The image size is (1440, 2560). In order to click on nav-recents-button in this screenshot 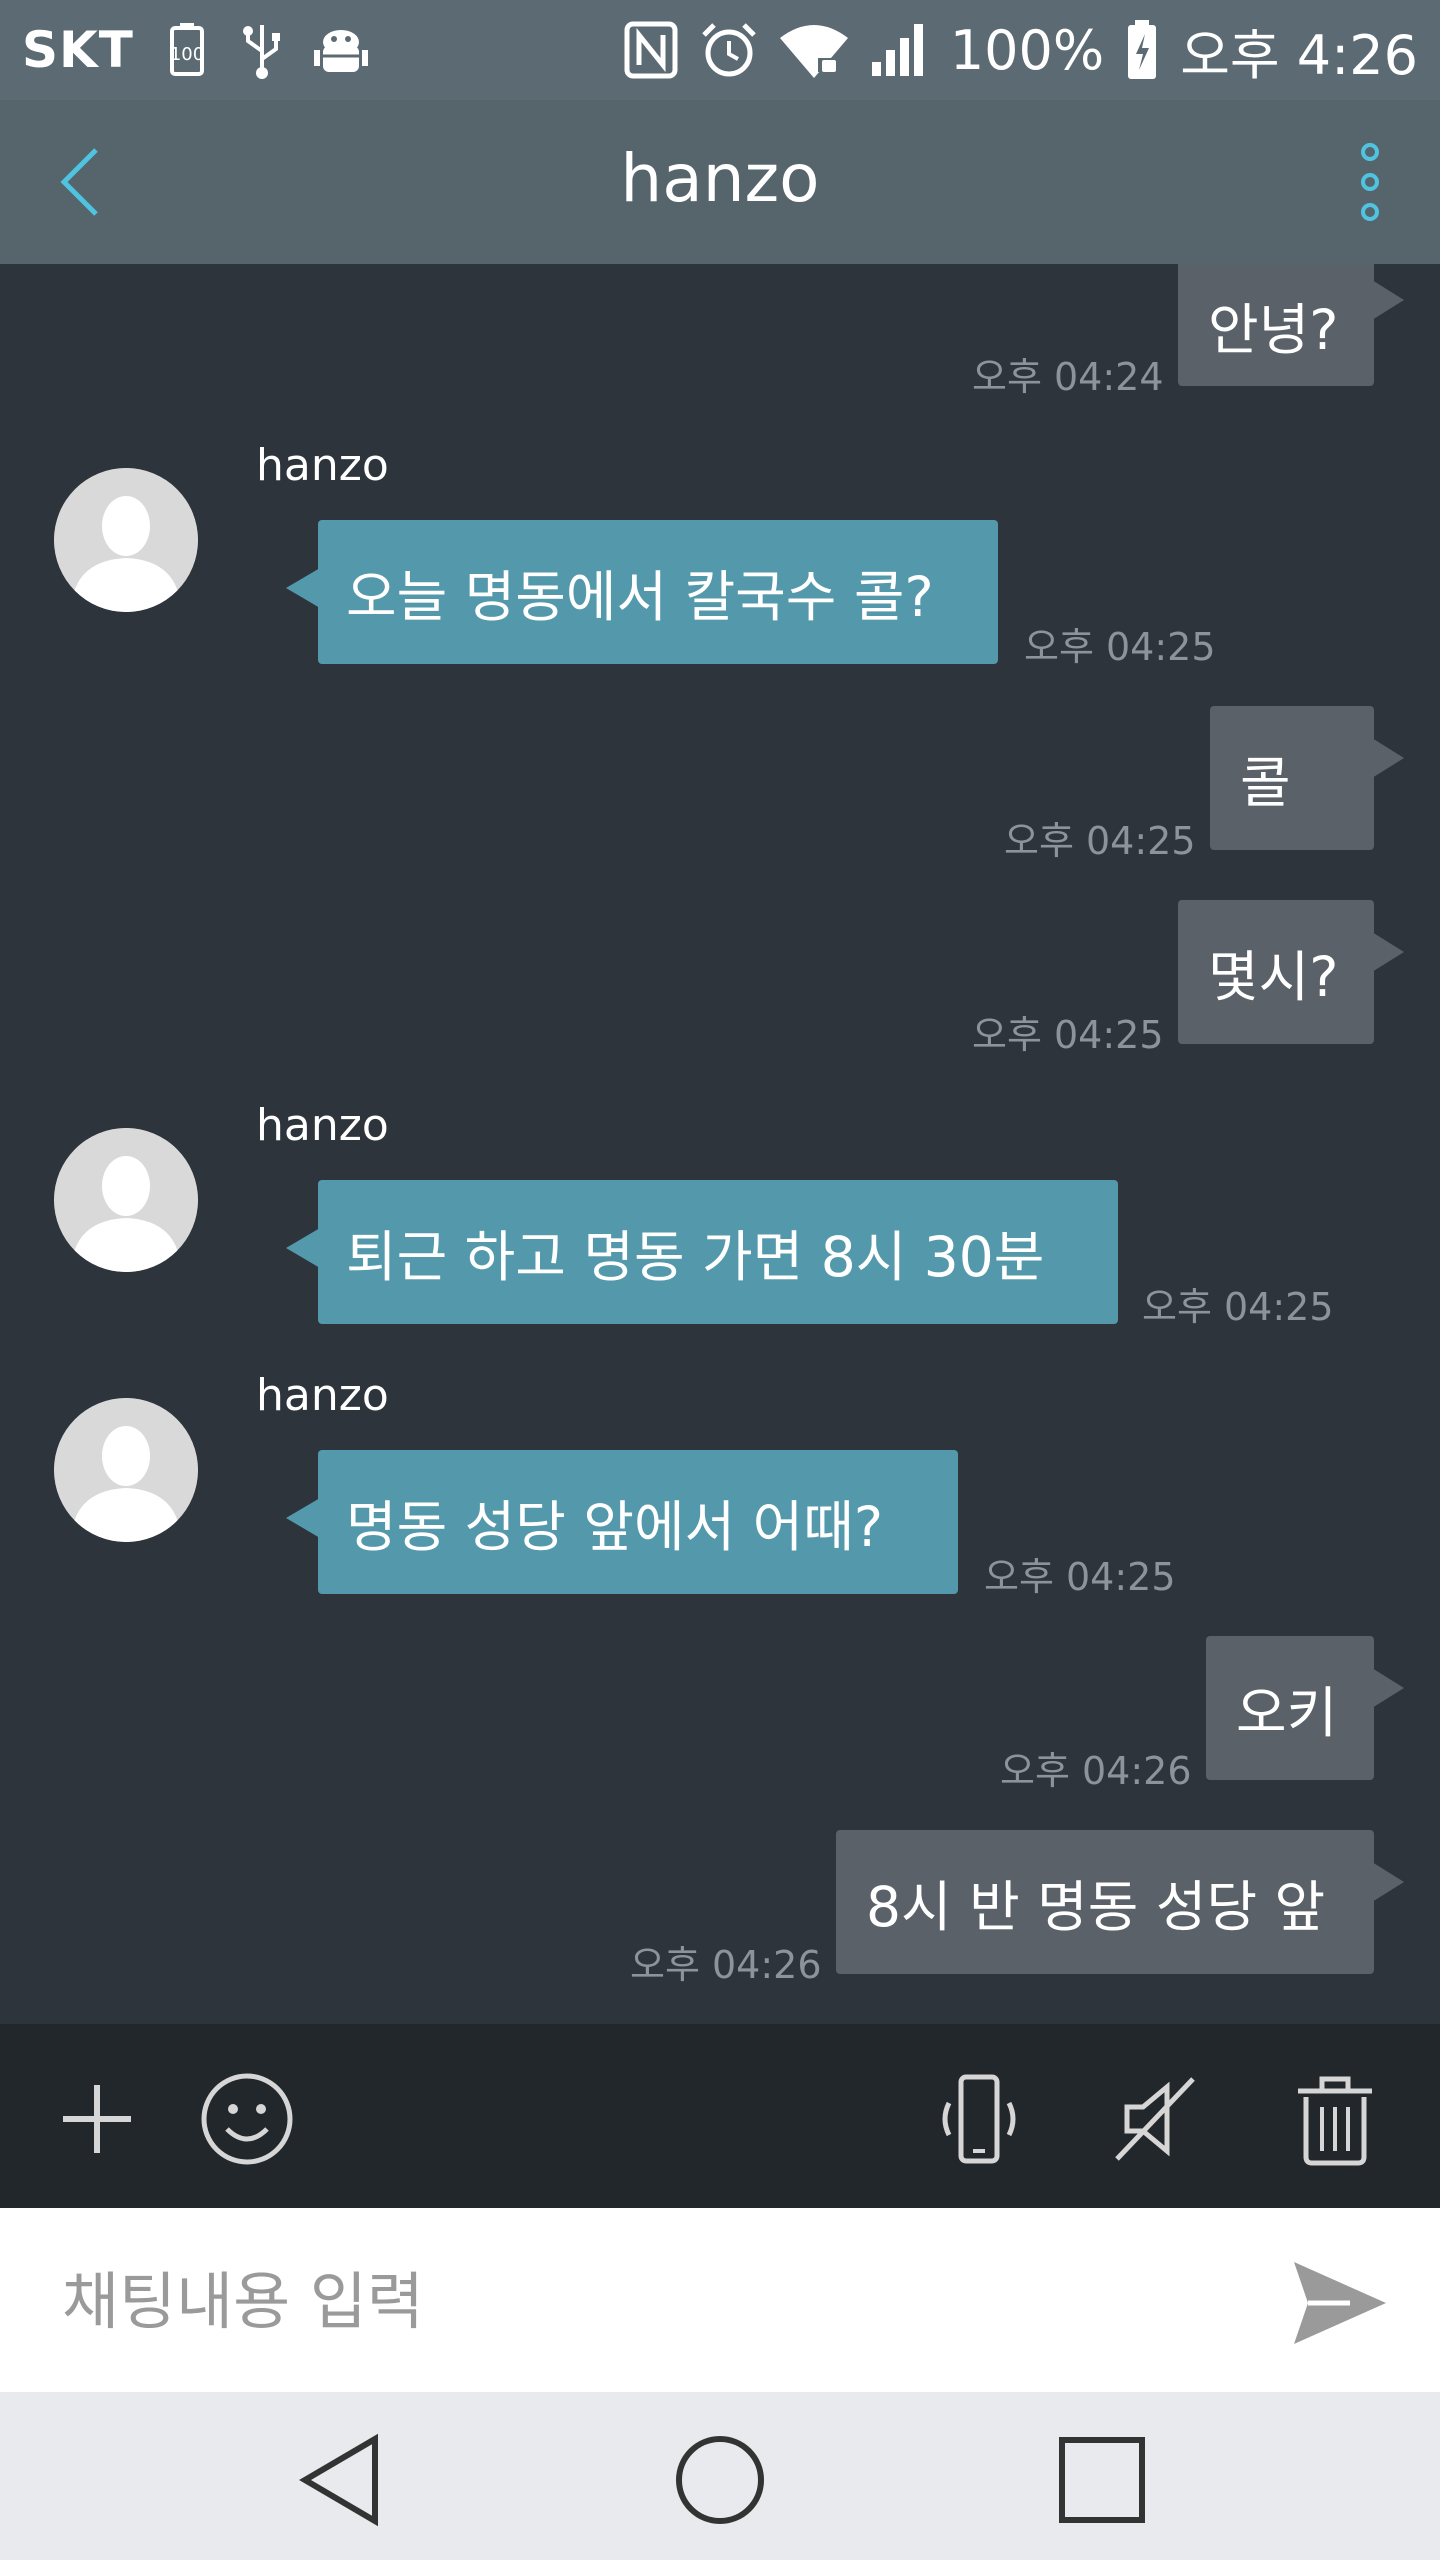, I will do `click(1102, 2480)`.